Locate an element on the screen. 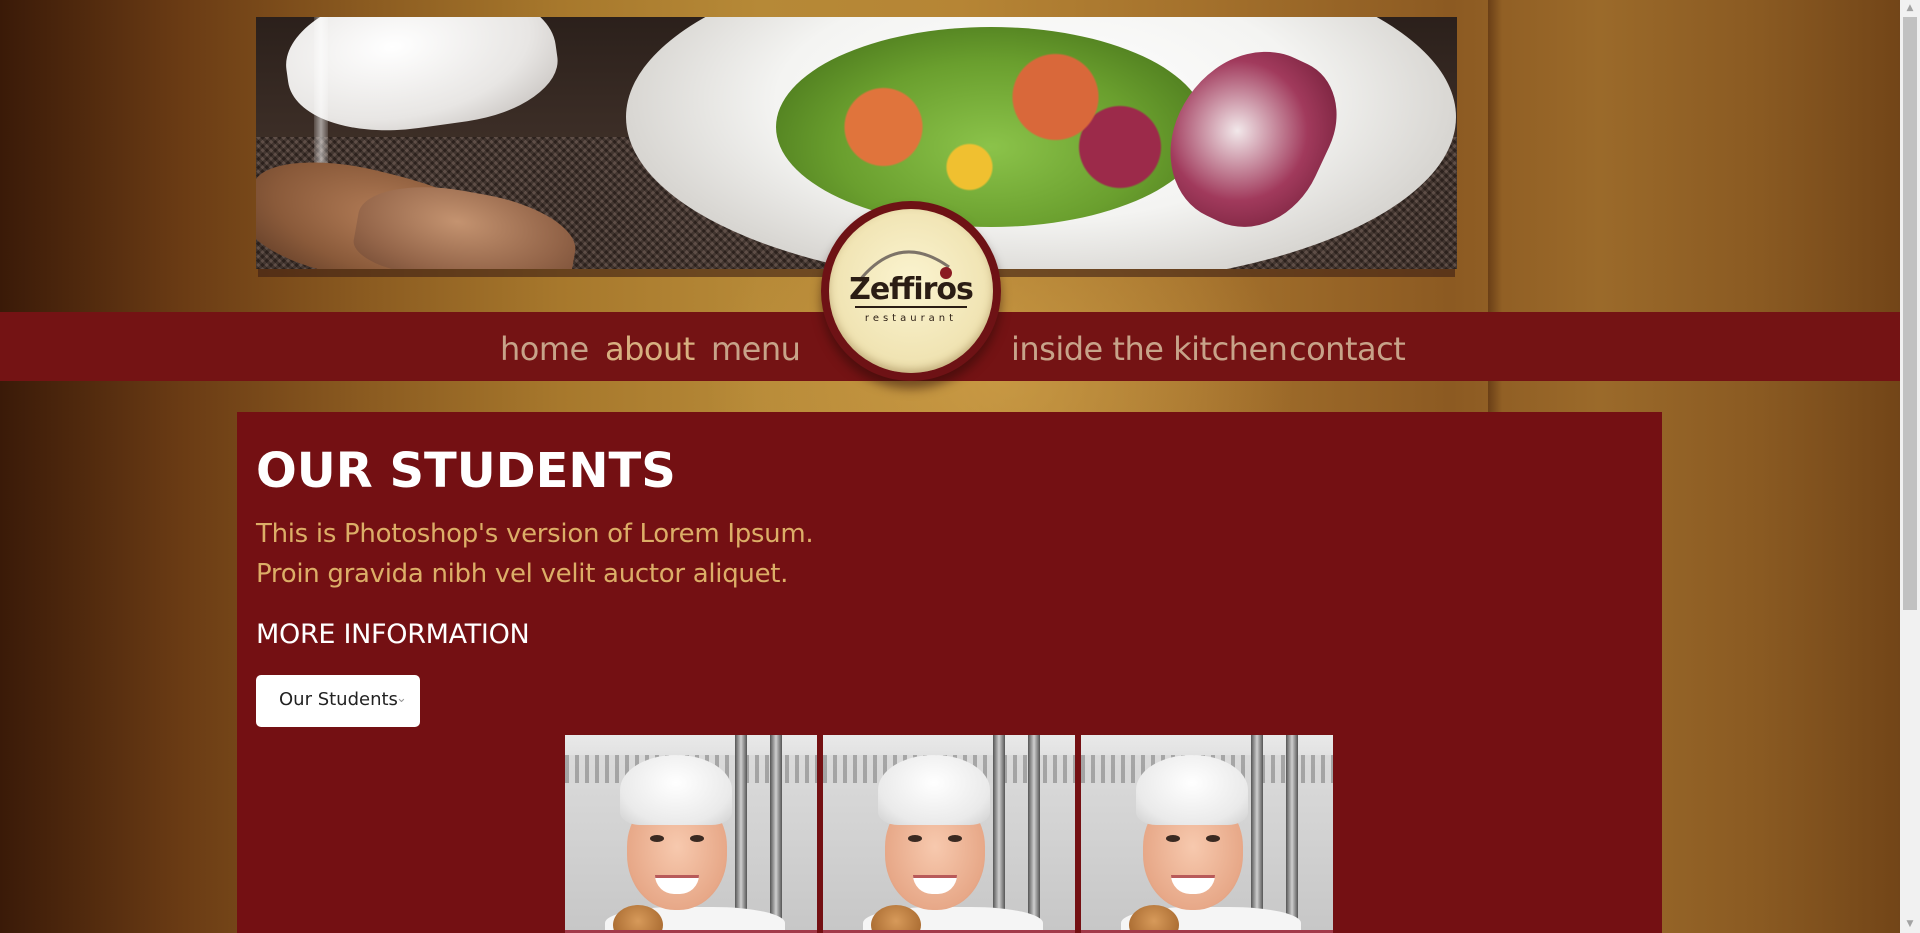 This screenshot has width=1920, height=933. scroll-up-arrow-icon: ▲ is located at coordinates (1910, 8).